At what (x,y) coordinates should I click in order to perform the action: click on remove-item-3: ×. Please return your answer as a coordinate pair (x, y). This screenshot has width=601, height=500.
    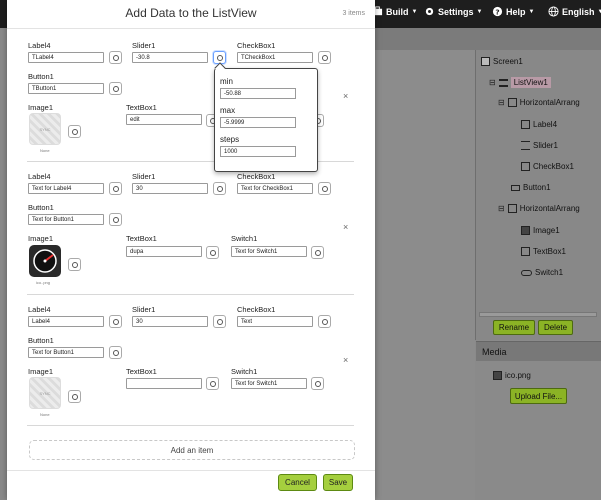
    Looking at the image, I should click on (345, 360).